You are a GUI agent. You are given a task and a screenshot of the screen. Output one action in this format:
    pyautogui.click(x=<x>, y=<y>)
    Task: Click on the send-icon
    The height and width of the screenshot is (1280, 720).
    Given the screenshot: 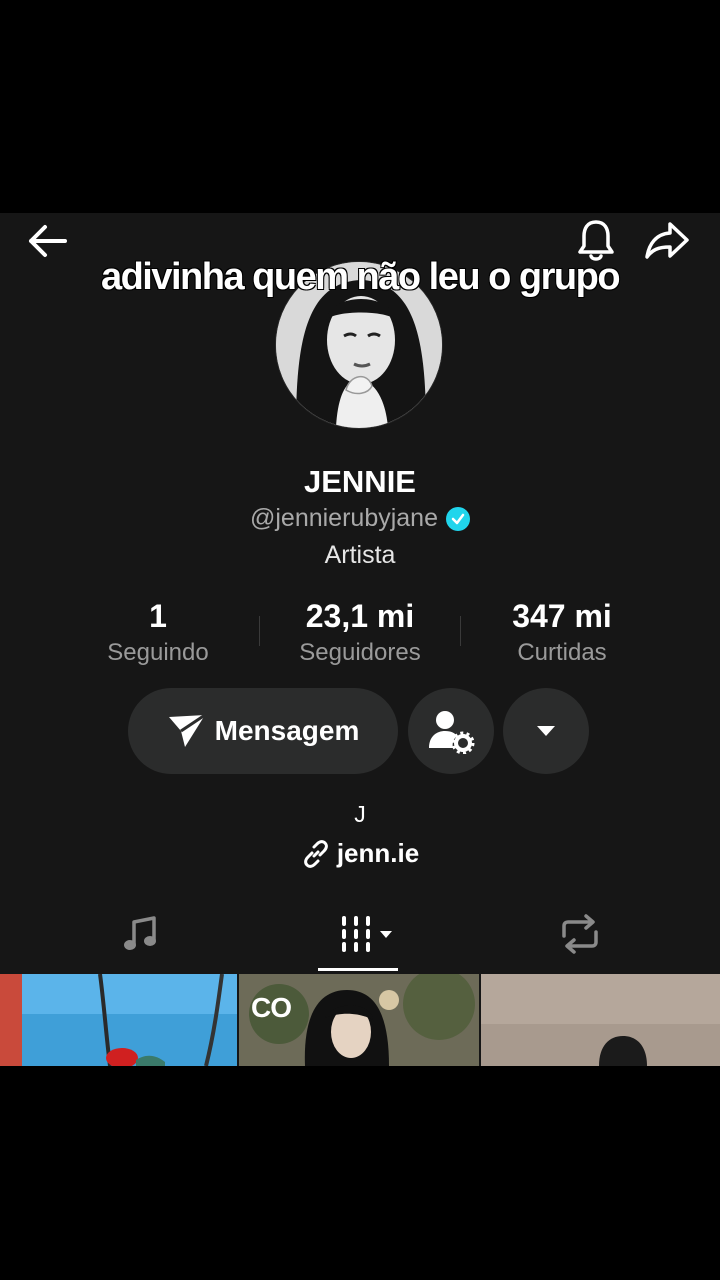 What is the action you would take?
    pyautogui.click(x=187, y=730)
    